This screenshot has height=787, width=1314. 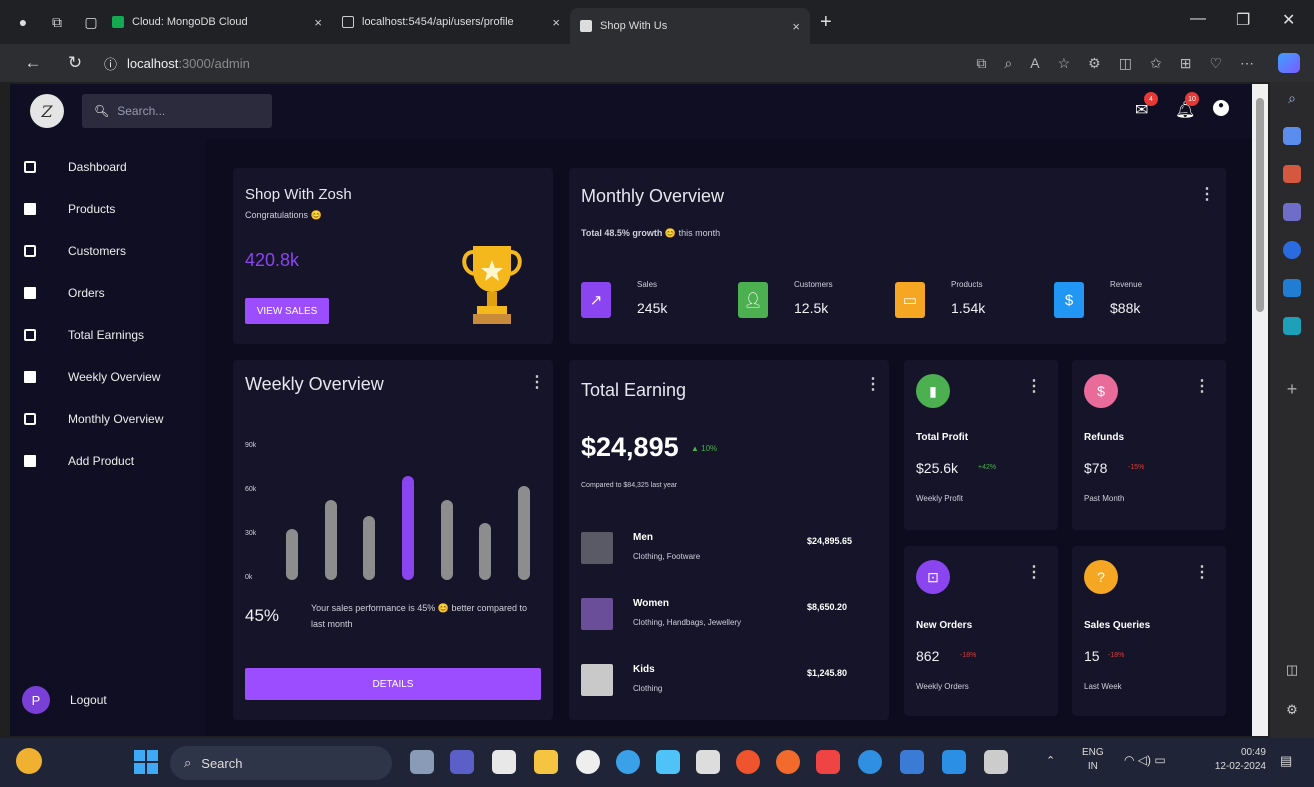 I want to click on sidebar-item-dashboard: Dashboard, so click(x=75, y=167).